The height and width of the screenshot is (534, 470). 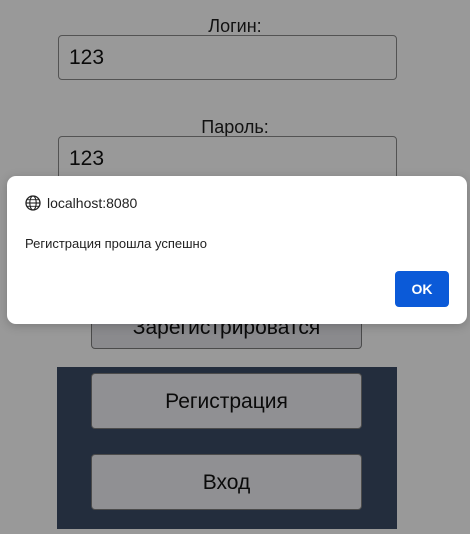 I want to click on globe-icon, so click(x=33, y=203).